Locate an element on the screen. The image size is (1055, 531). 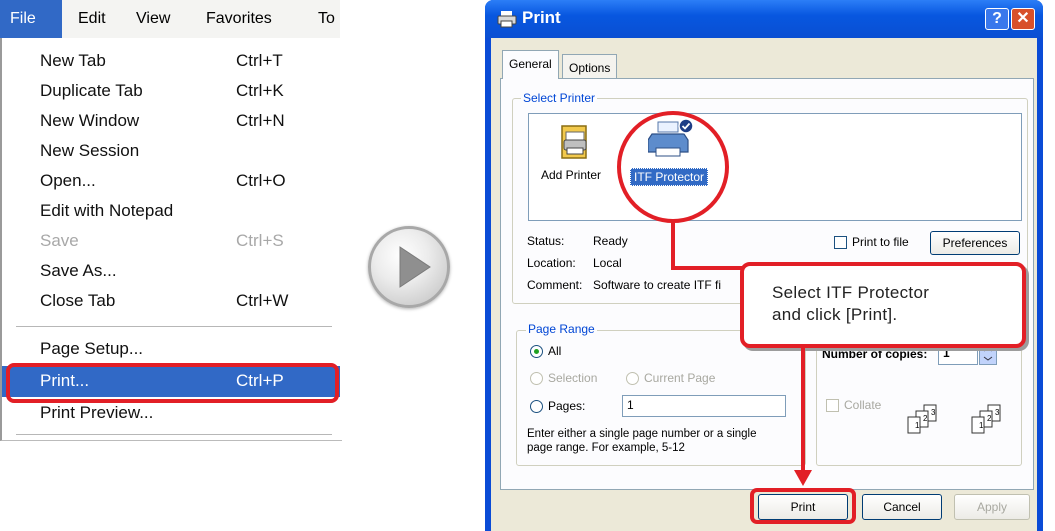
location-label: Location: is located at coordinates (551, 263).